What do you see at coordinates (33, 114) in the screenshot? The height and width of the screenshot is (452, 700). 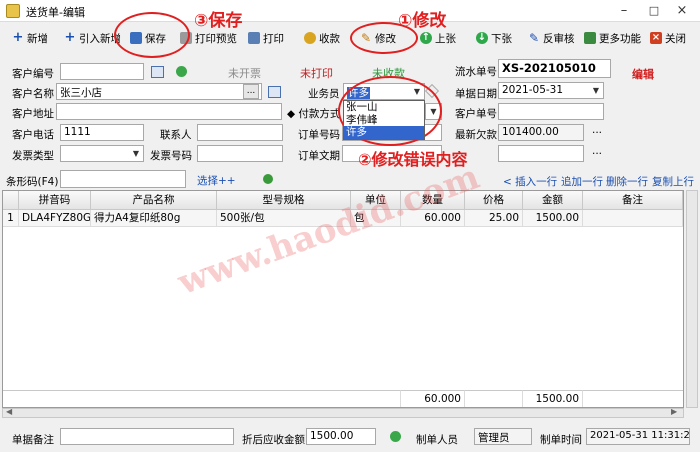 I see `customer-address-label: 客户地址` at bounding box center [33, 114].